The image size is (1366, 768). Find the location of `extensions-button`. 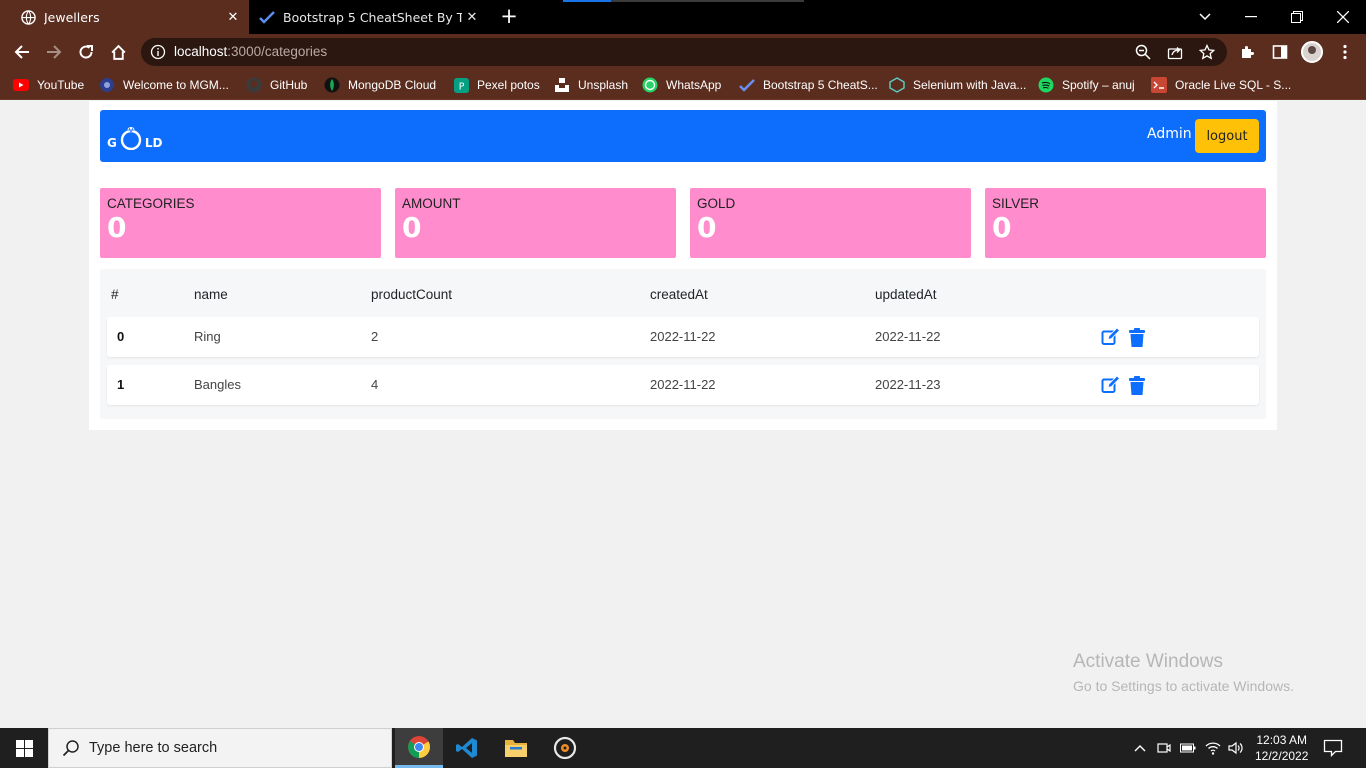

extensions-button is located at coordinates (1248, 52).